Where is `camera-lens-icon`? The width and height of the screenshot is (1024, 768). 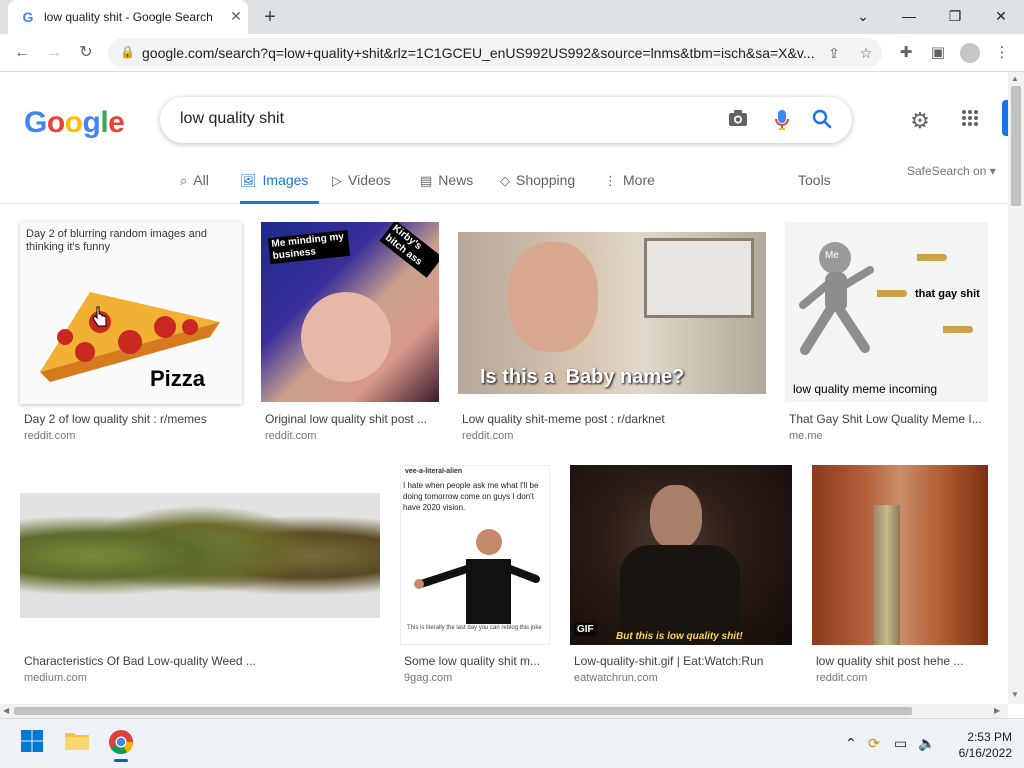
camera-lens-icon is located at coordinates (738, 121).